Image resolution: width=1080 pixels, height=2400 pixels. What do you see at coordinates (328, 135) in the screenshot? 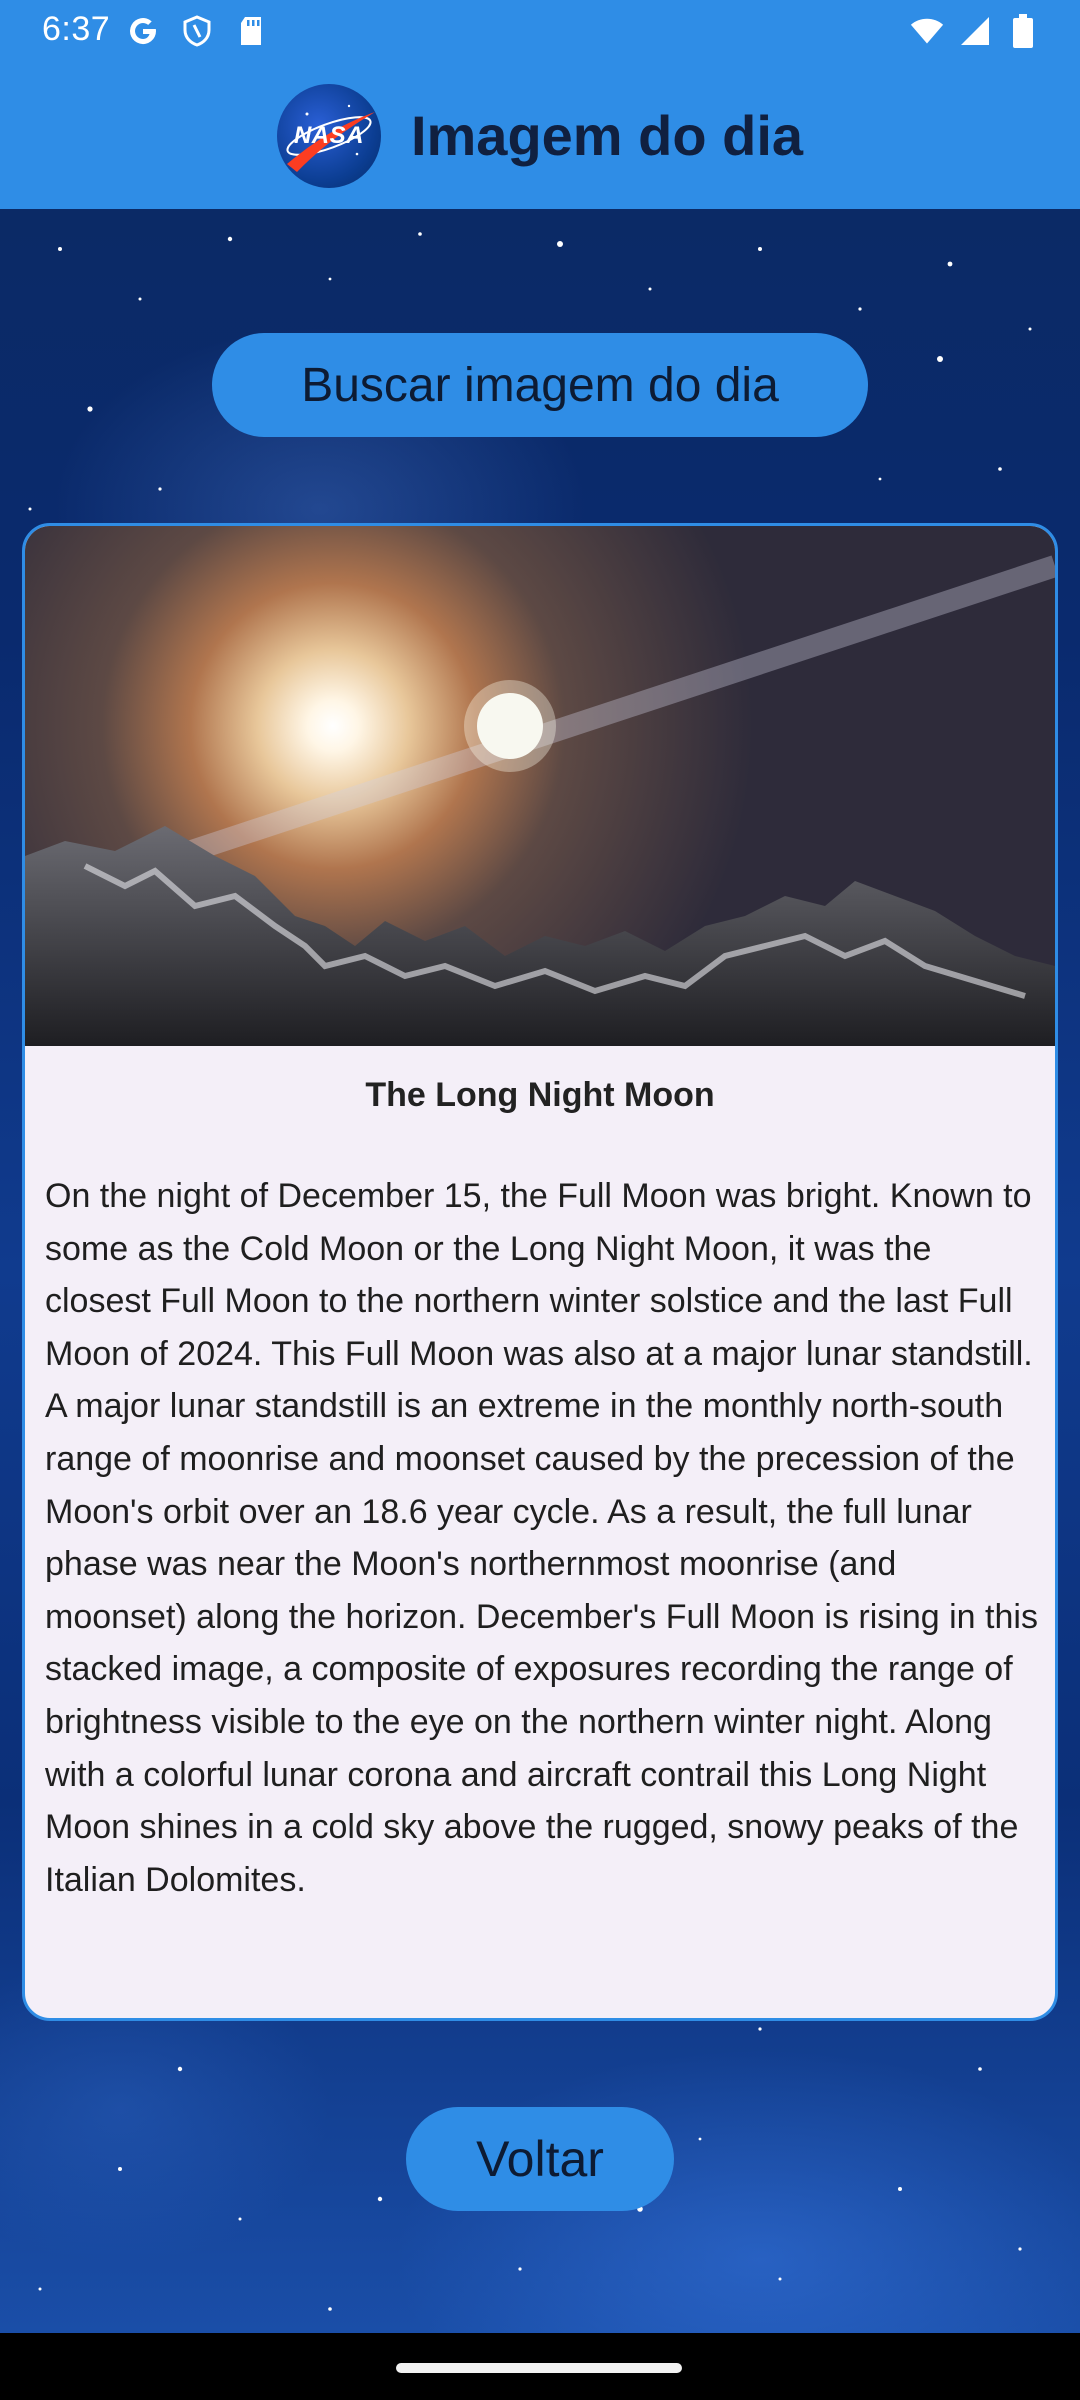
I see `nasa-logo: NASA` at bounding box center [328, 135].